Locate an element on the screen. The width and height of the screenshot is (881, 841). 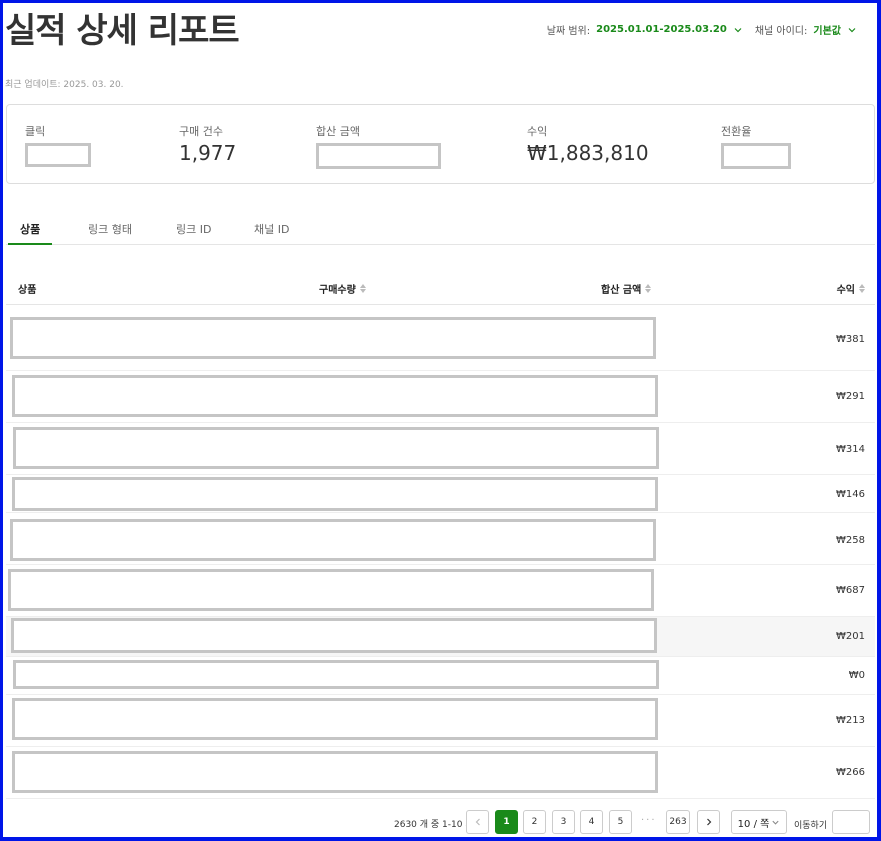
tab-product: 상품 is located at coordinates (30, 233).